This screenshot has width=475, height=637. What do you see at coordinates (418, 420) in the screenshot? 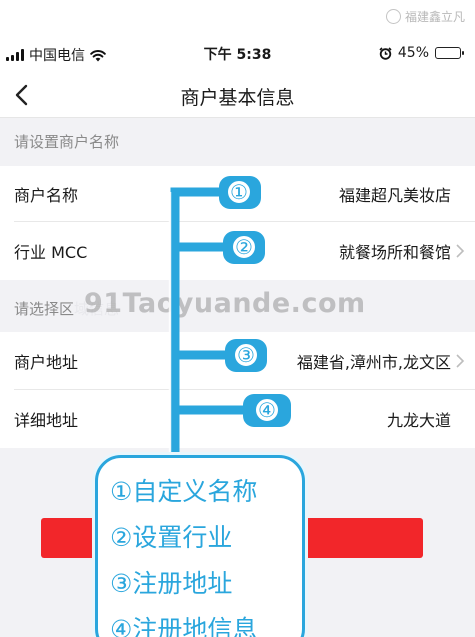
I see `row-value: 九龙大道` at bounding box center [418, 420].